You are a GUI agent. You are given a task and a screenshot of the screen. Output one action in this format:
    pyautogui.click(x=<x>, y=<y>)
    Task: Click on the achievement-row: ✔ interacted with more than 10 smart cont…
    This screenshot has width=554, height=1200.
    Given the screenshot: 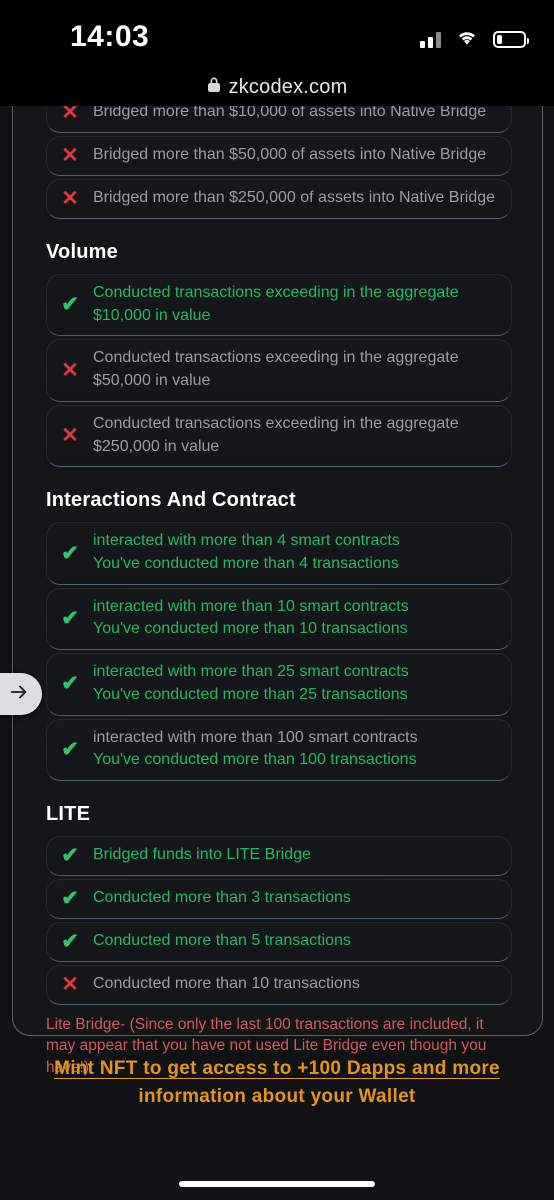 What is the action you would take?
    pyautogui.click(x=279, y=619)
    